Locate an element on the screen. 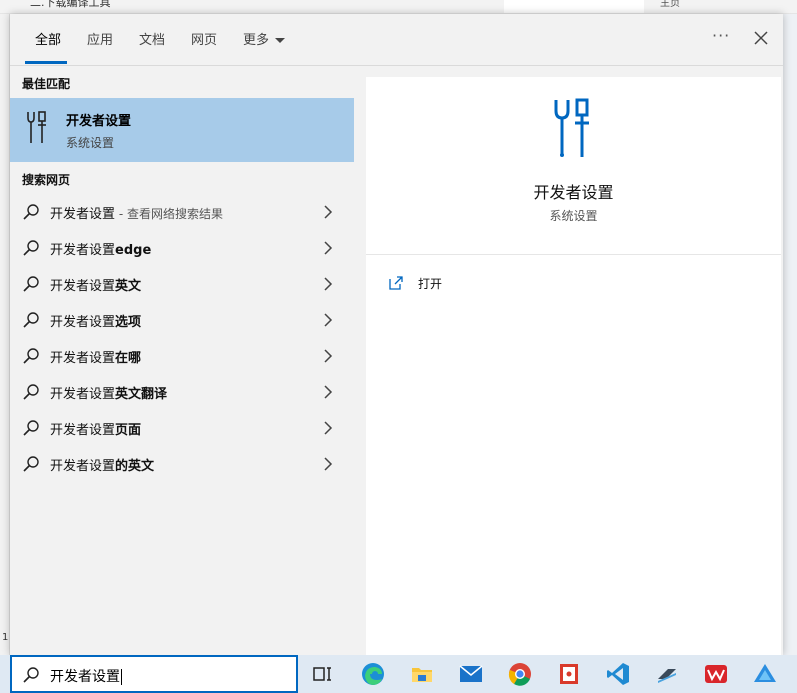  web-result-text: 开发者设置英文翻译 is located at coordinates (108, 392).